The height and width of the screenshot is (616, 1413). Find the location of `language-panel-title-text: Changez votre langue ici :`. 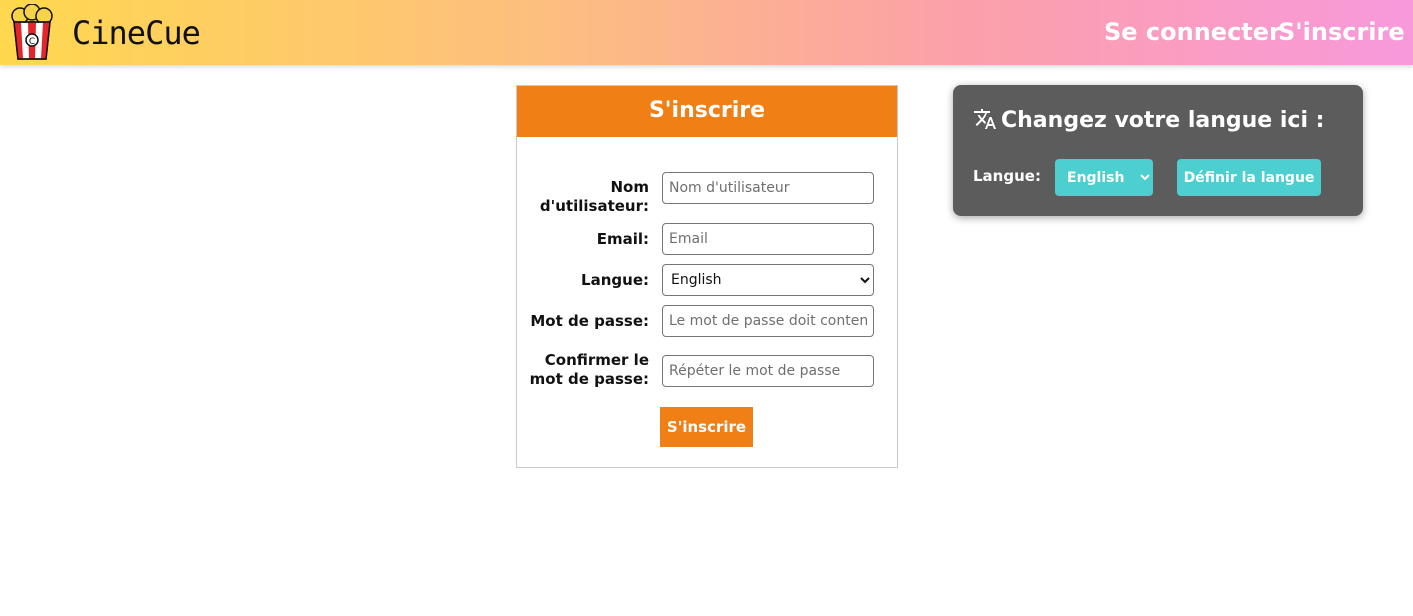

language-panel-title-text: Changez votre langue ici : is located at coordinates (1163, 120).